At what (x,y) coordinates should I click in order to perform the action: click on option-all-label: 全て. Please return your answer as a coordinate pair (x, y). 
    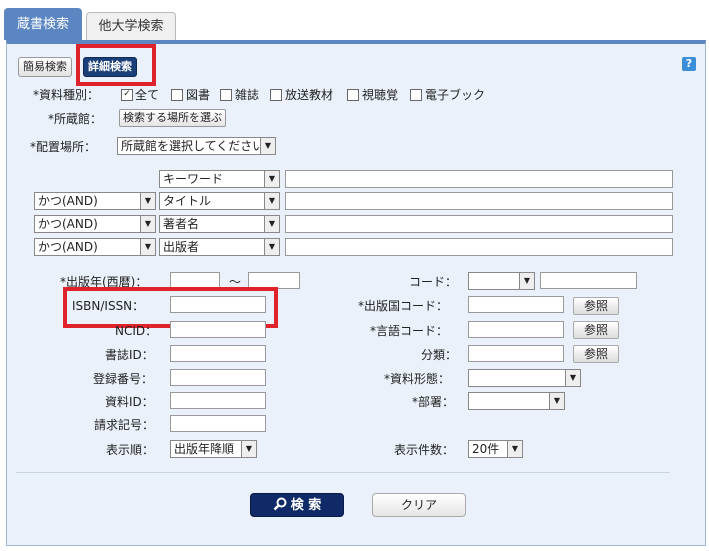
    Looking at the image, I should click on (147, 95).